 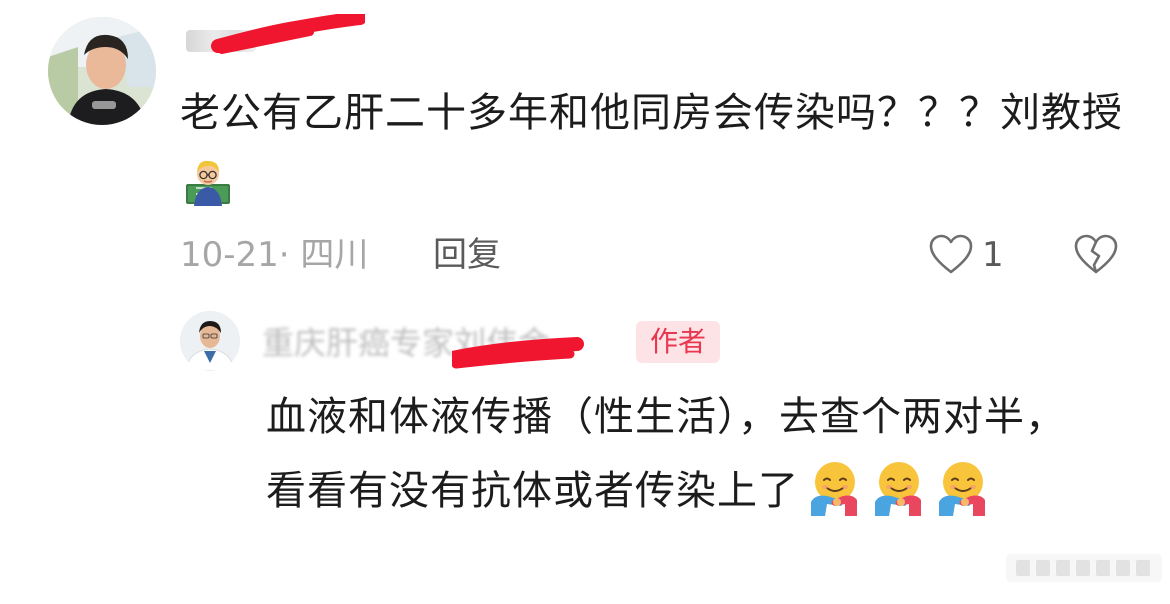 I want to click on commenter-username, so click(x=271, y=34).